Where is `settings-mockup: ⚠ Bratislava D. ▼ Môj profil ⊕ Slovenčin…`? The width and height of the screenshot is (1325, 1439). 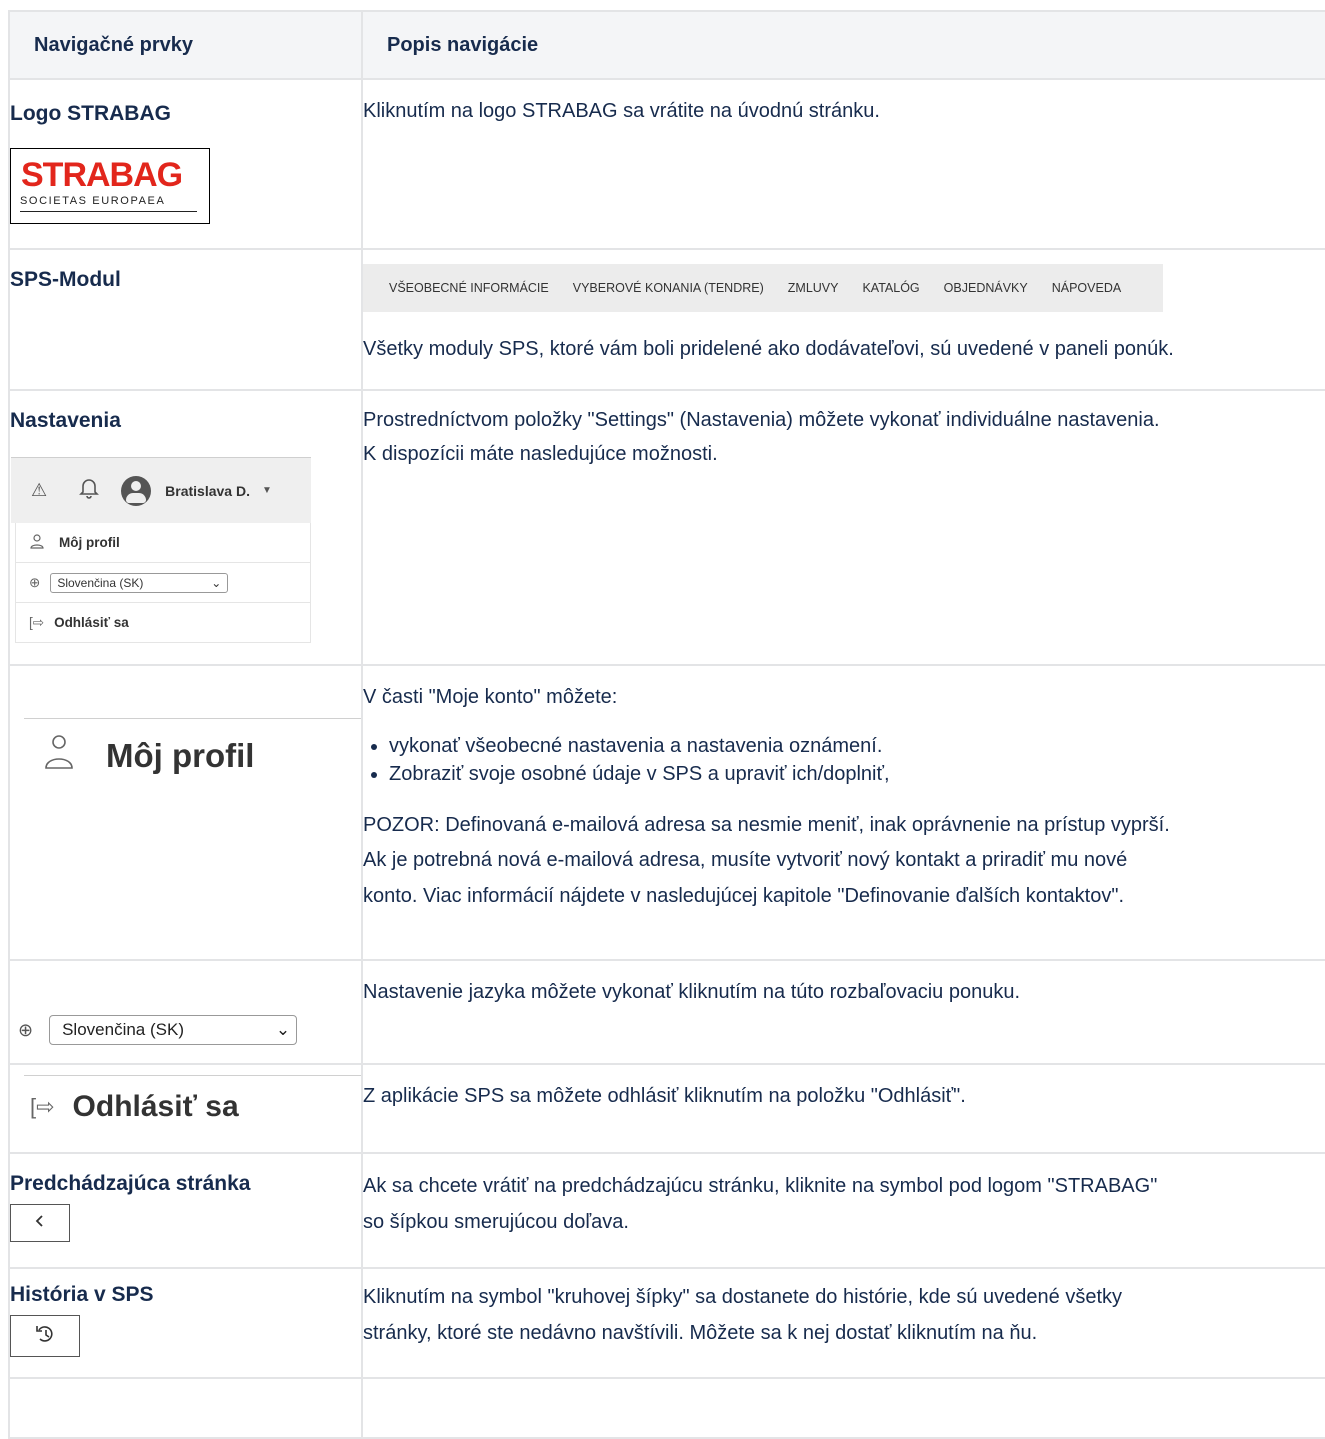 settings-mockup: ⚠ Bratislava D. ▼ Môj profil ⊕ Slovenčin… is located at coordinates (161, 550).